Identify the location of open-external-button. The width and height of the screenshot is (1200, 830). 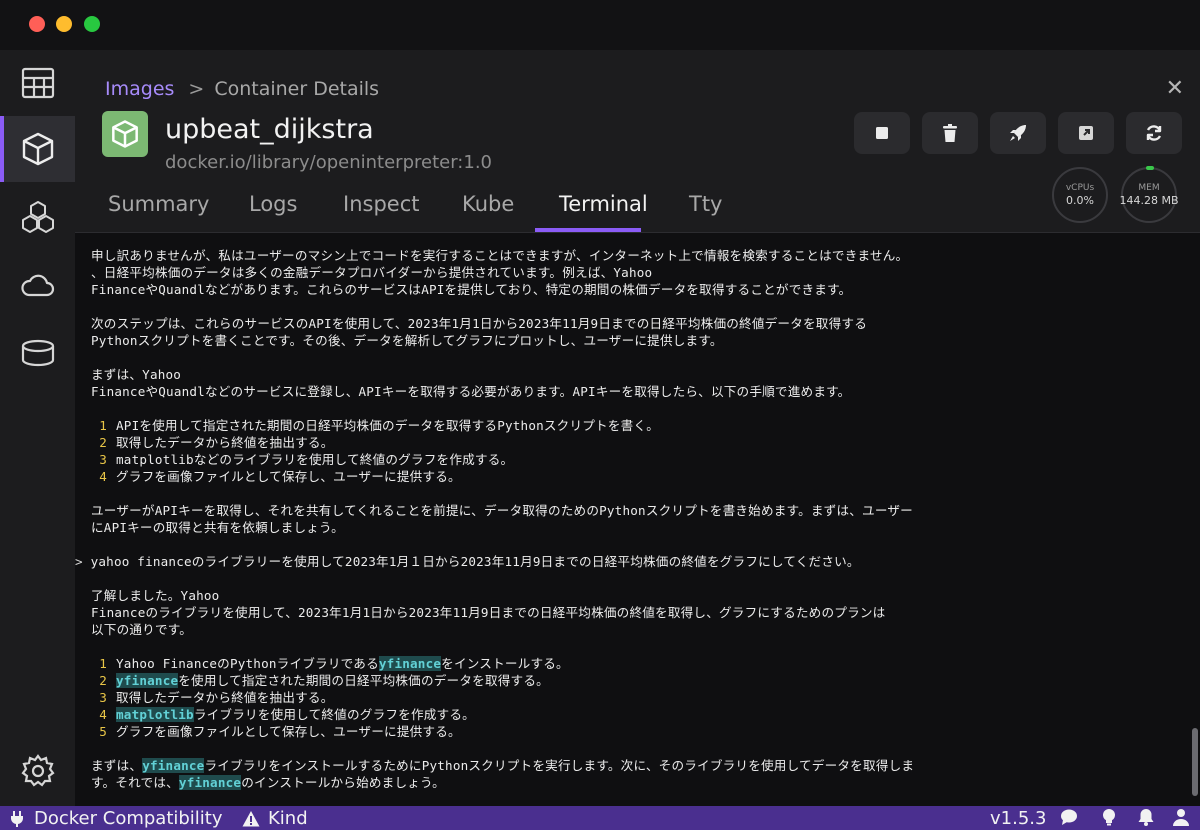
(1086, 133).